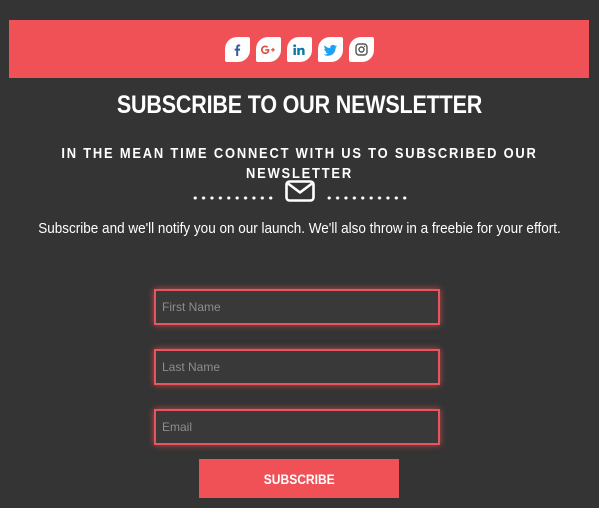 The width and height of the screenshot is (599, 508). Describe the element at coordinates (232, 198) in the screenshot. I see `dots-left` at that location.